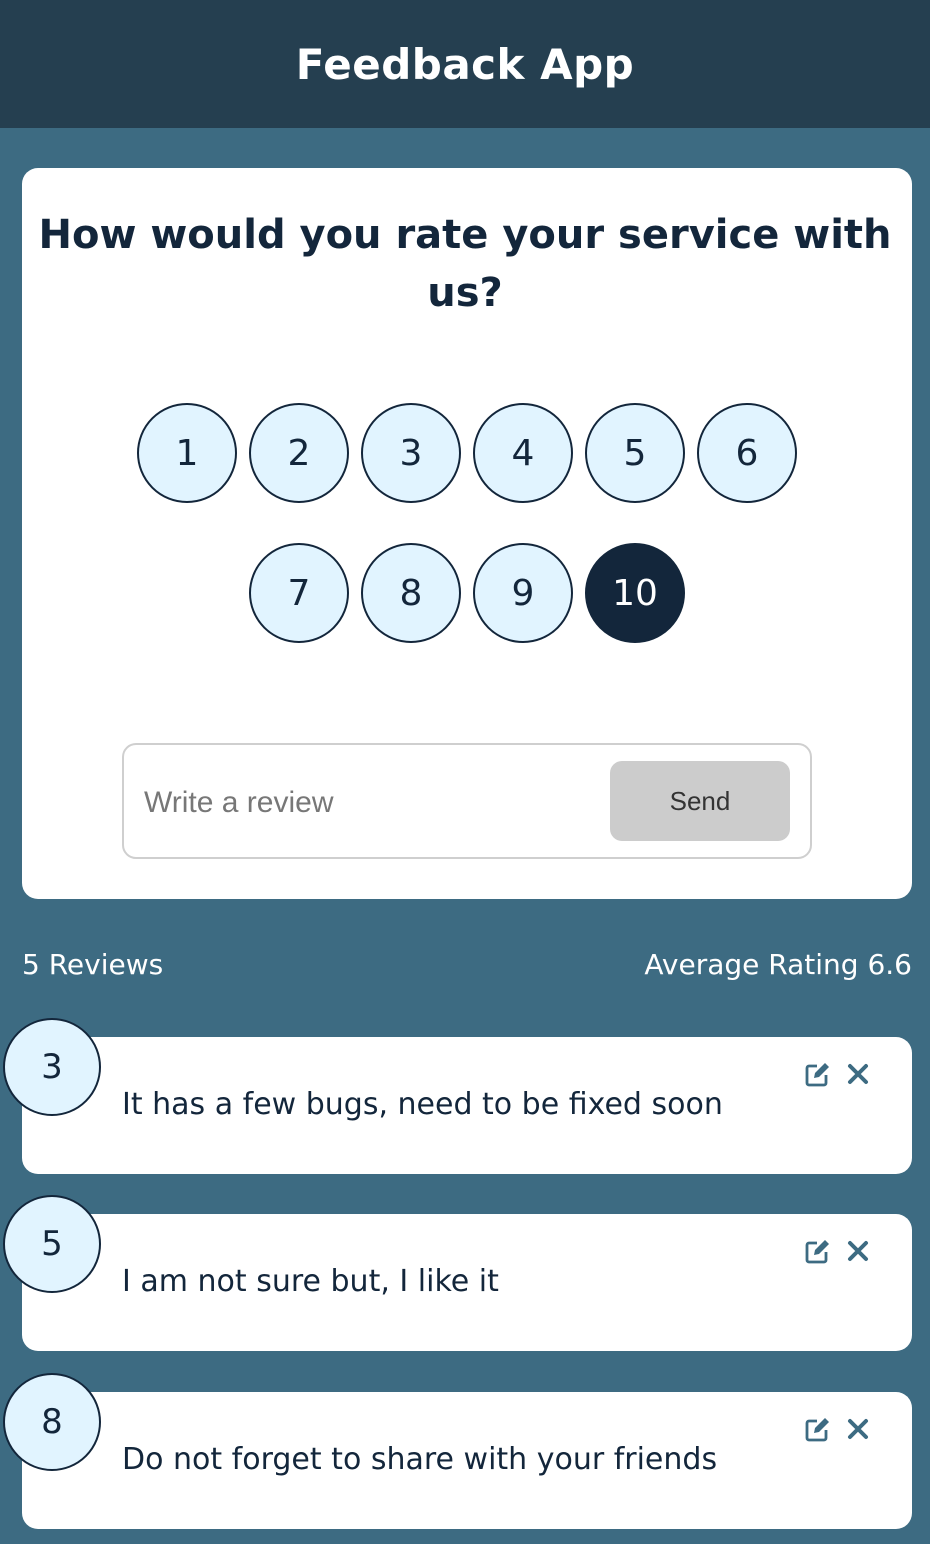 Image resolution: width=930 pixels, height=1544 pixels. Describe the element at coordinates (411, 453) in the screenshot. I see `rating-option-3: 3` at that location.